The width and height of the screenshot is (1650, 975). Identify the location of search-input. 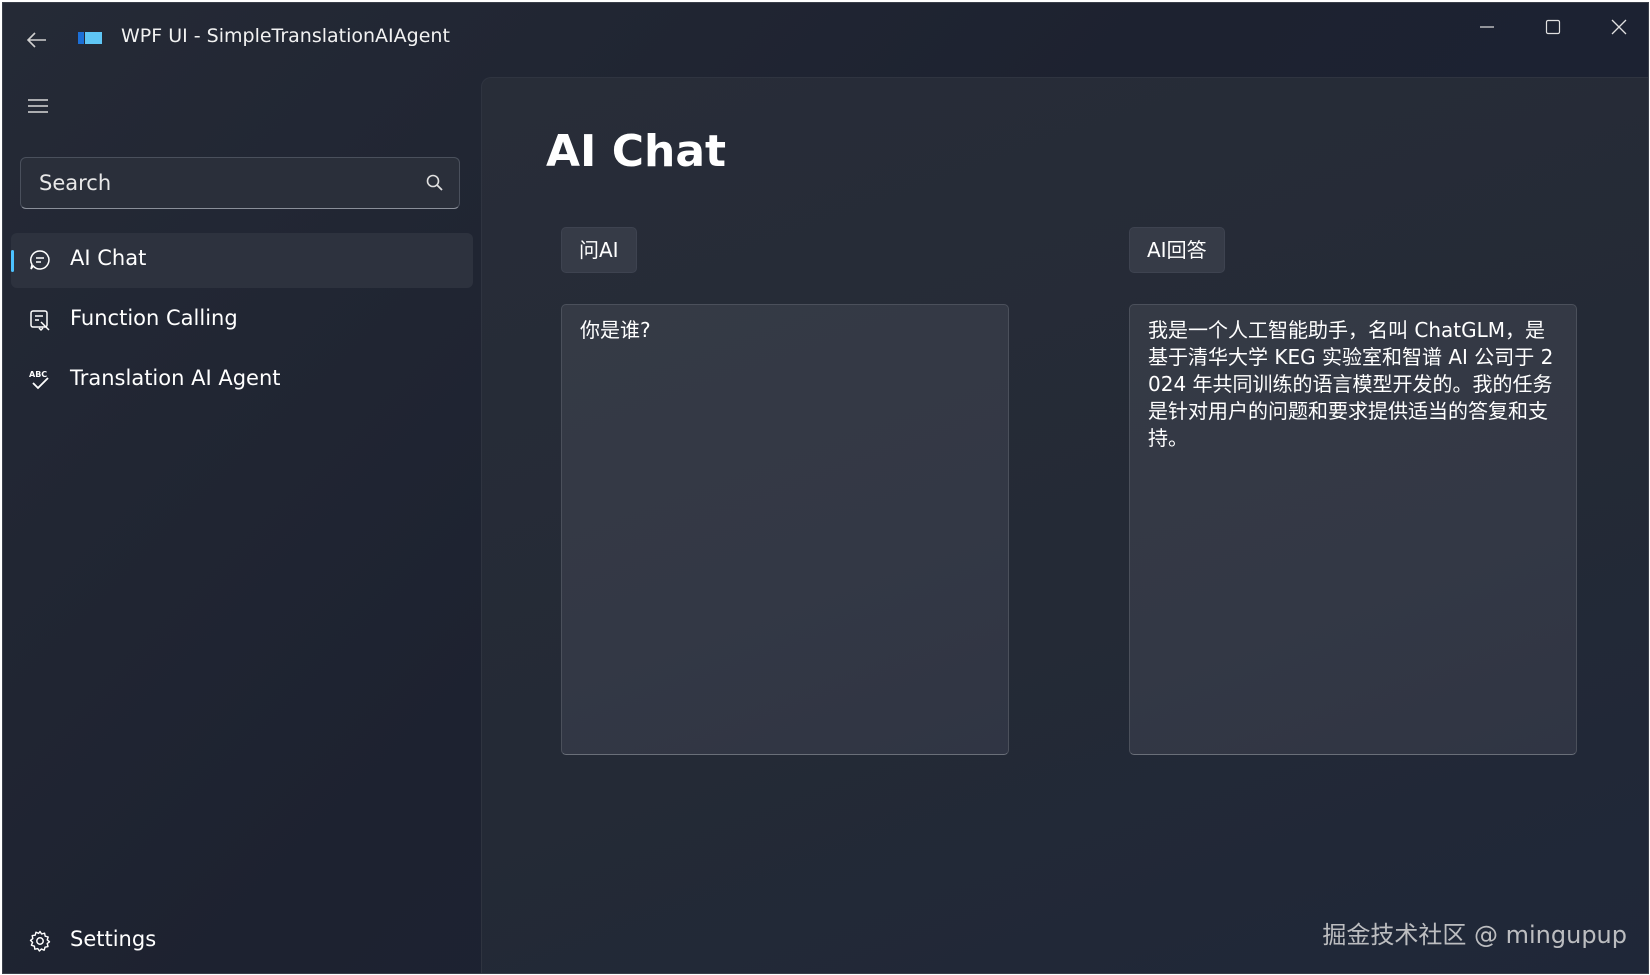
(211, 183).